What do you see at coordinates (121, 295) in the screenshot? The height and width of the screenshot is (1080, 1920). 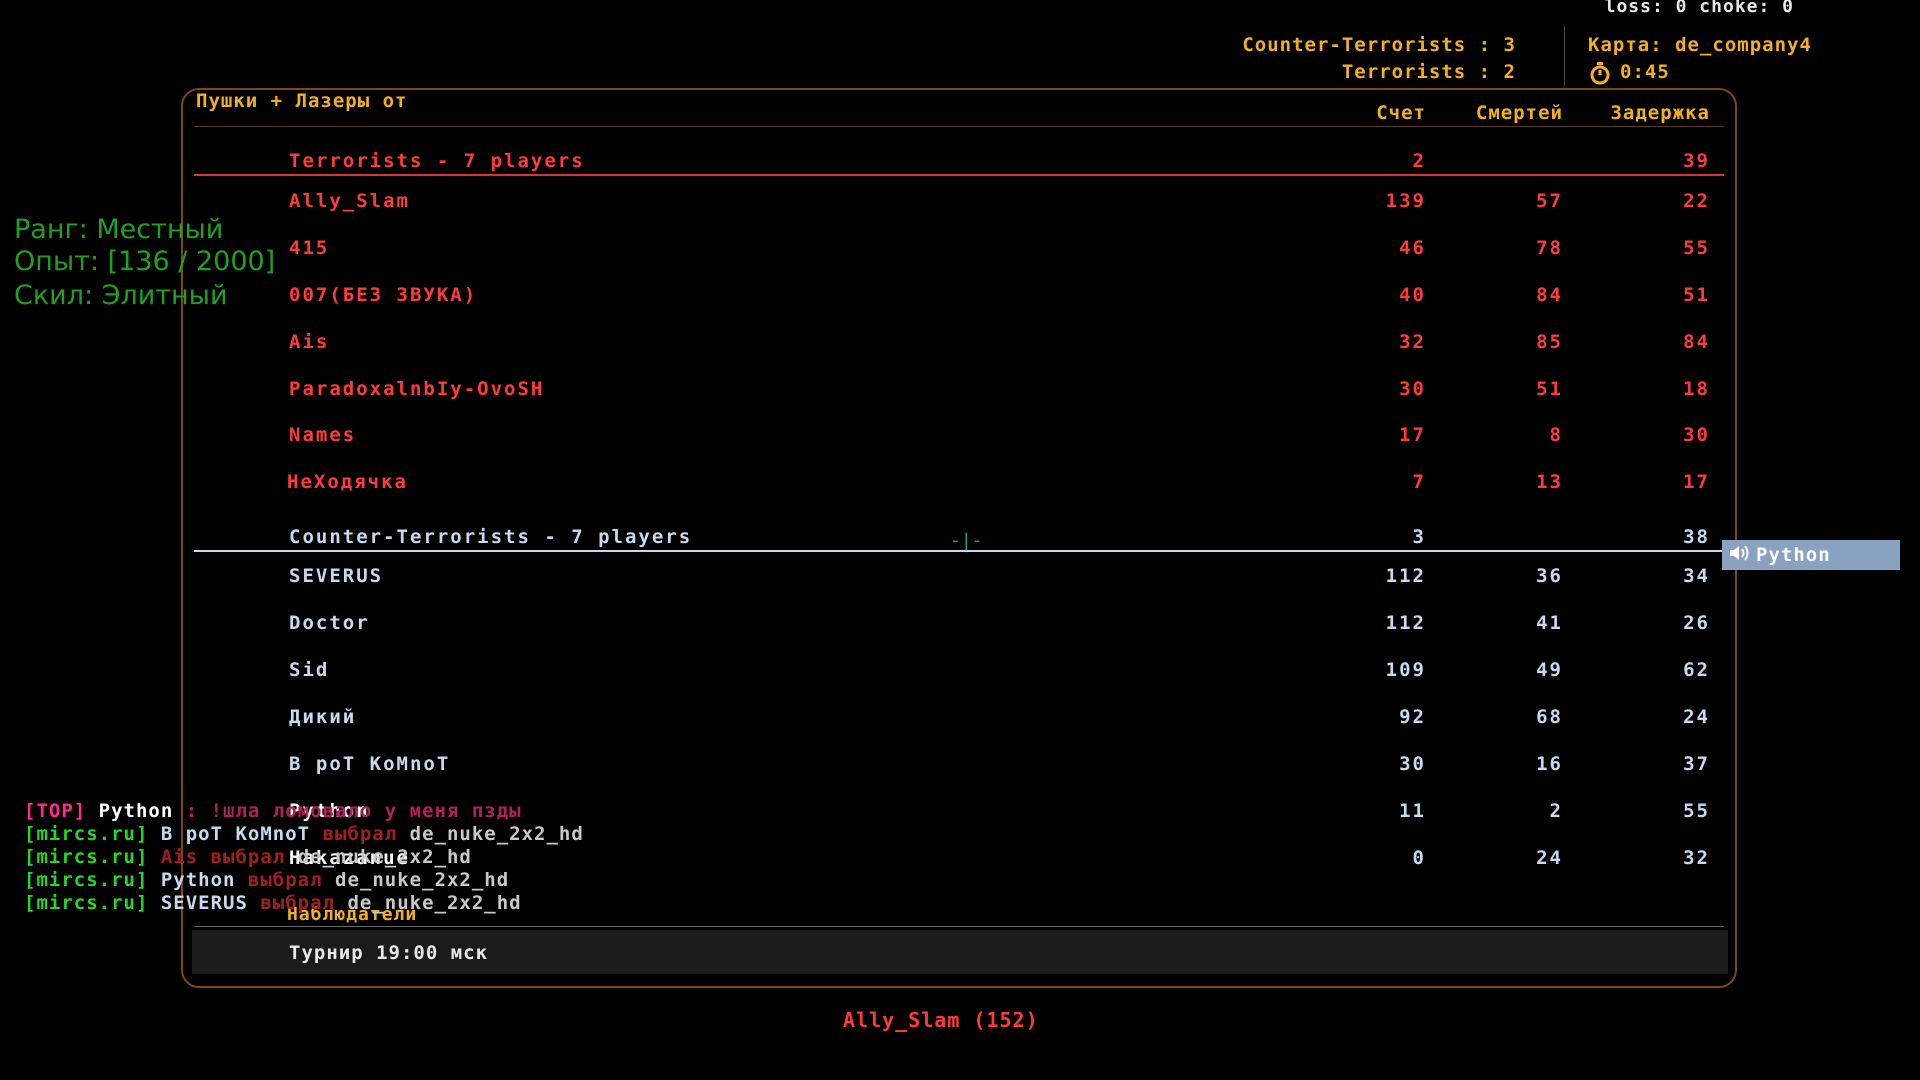 I see `skill-label: Скил: Элитный` at bounding box center [121, 295].